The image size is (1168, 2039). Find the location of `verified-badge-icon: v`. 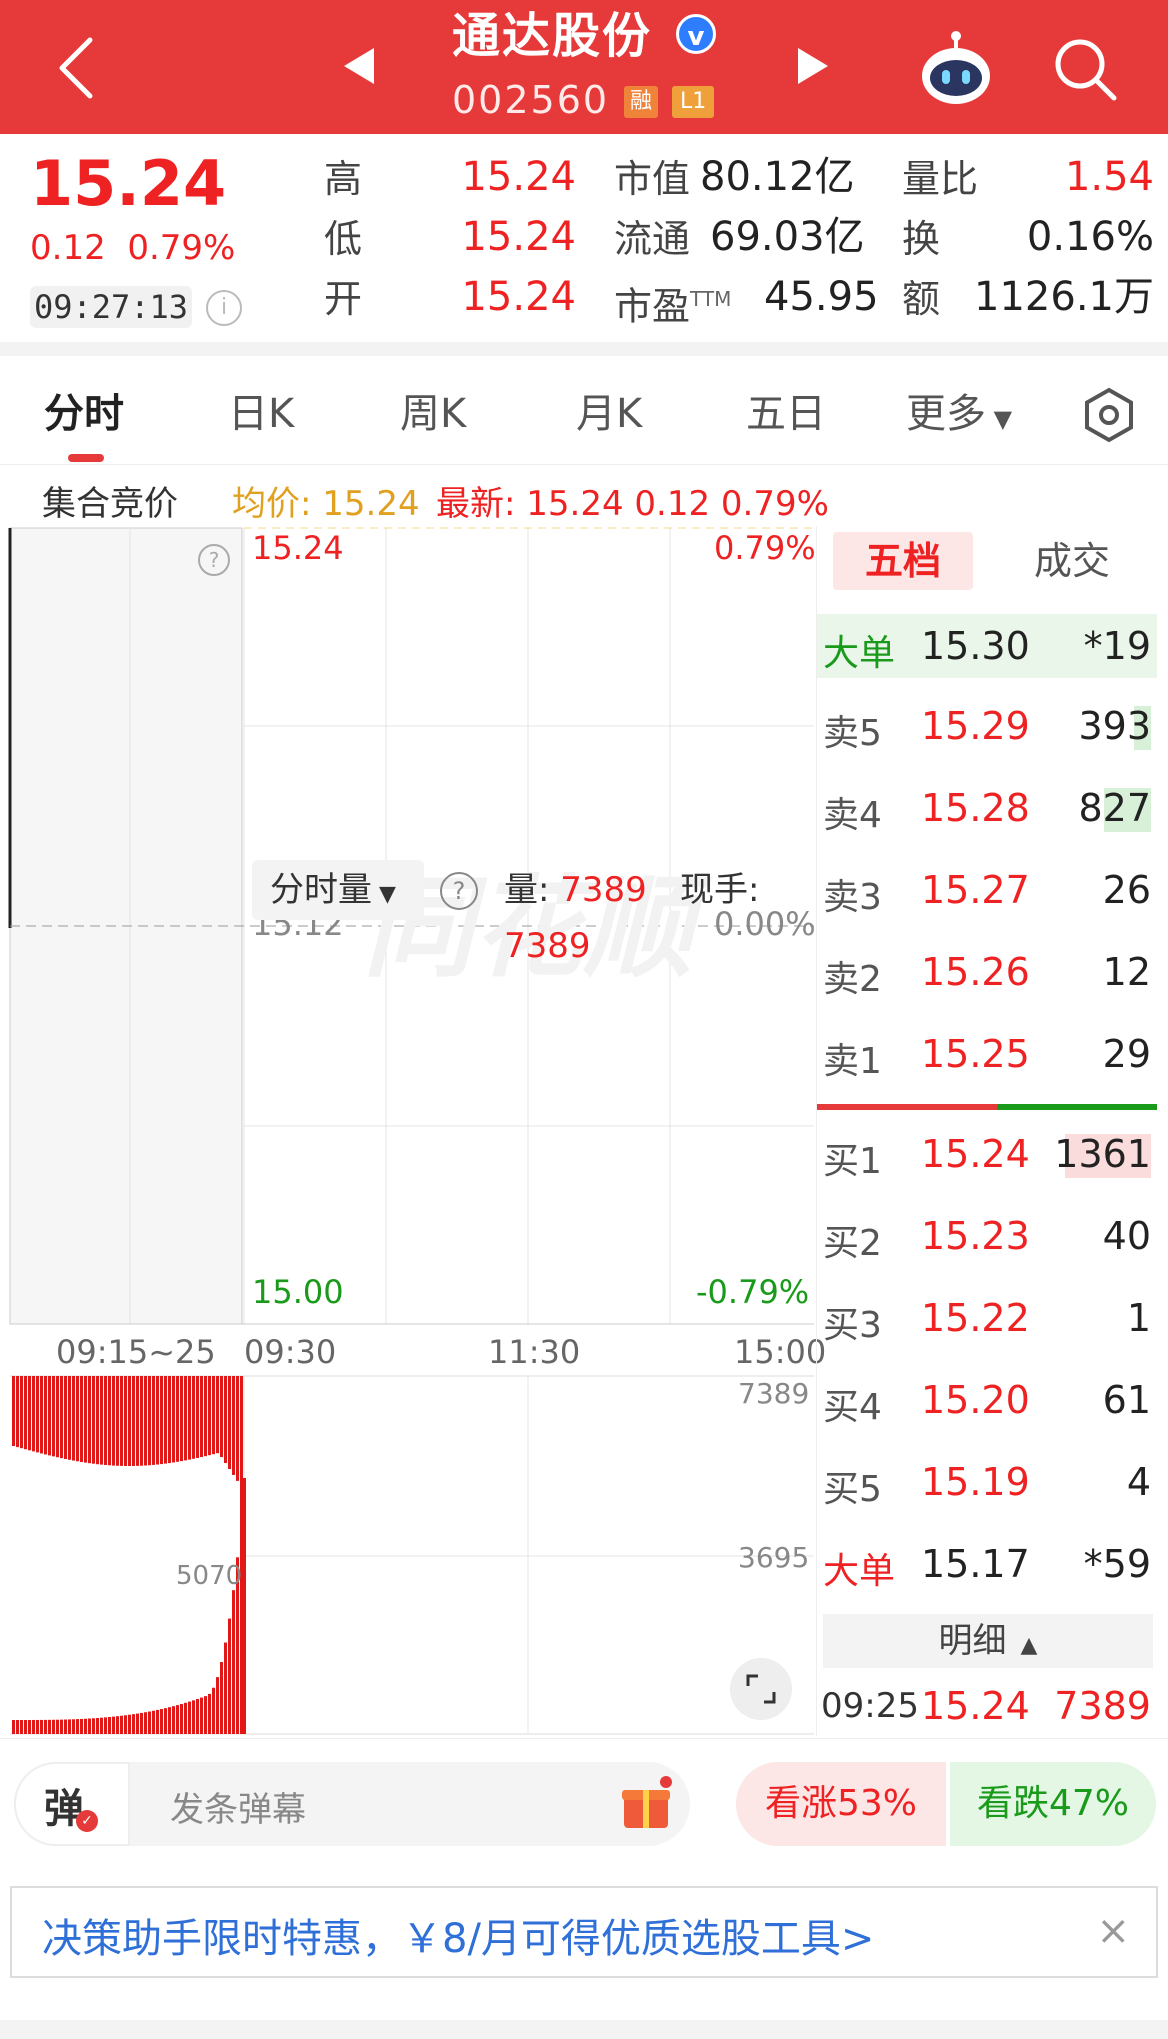

verified-badge-icon: v is located at coordinates (696, 34).